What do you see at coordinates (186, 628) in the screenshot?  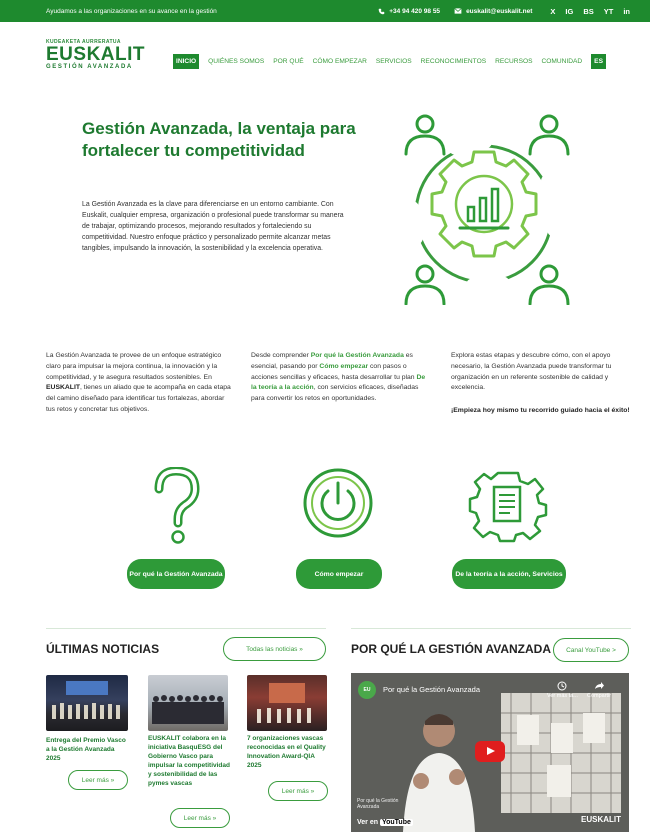 I see `news-divider` at bounding box center [186, 628].